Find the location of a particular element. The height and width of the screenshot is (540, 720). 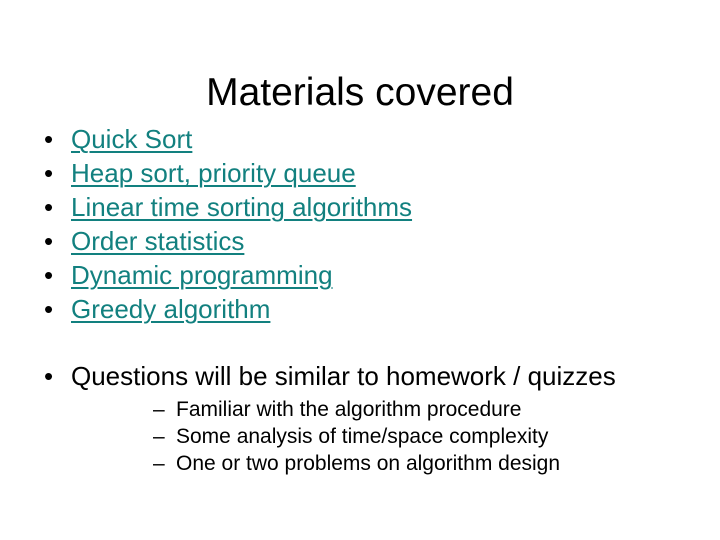

list-item: – Familiar with the algorithm procedure is located at coordinates (395, 409).